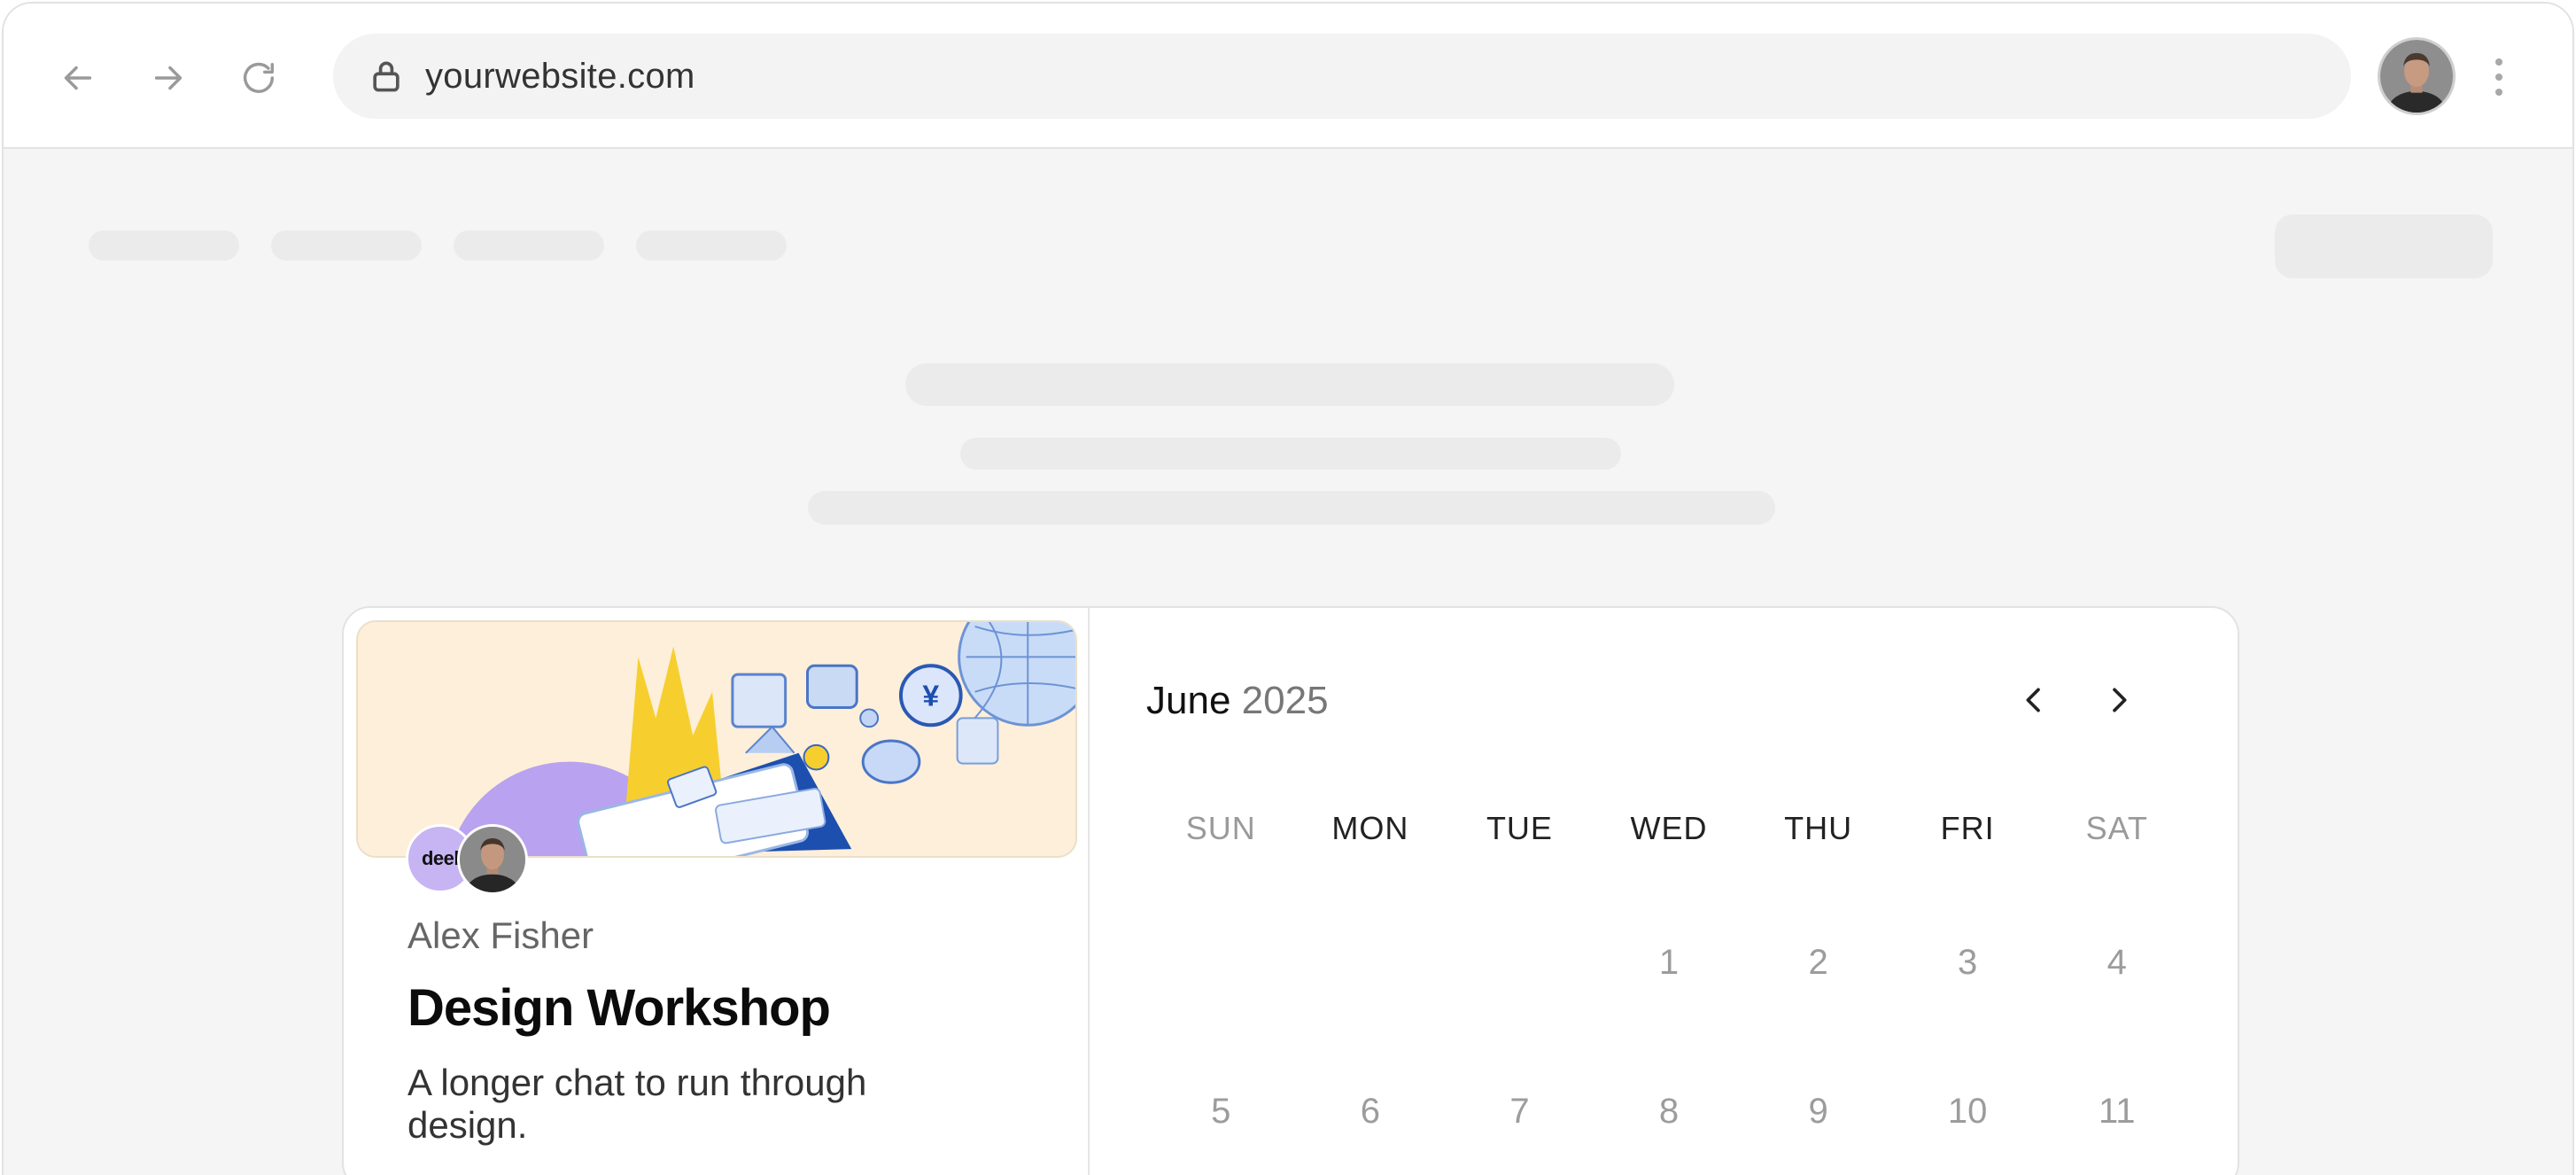 Image resolution: width=2576 pixels, height=1175 pixels. What do you see at coordinates (1289, 384) in the screenshot?
I see `heading-placeholder` at bounding box center [1289, 384].